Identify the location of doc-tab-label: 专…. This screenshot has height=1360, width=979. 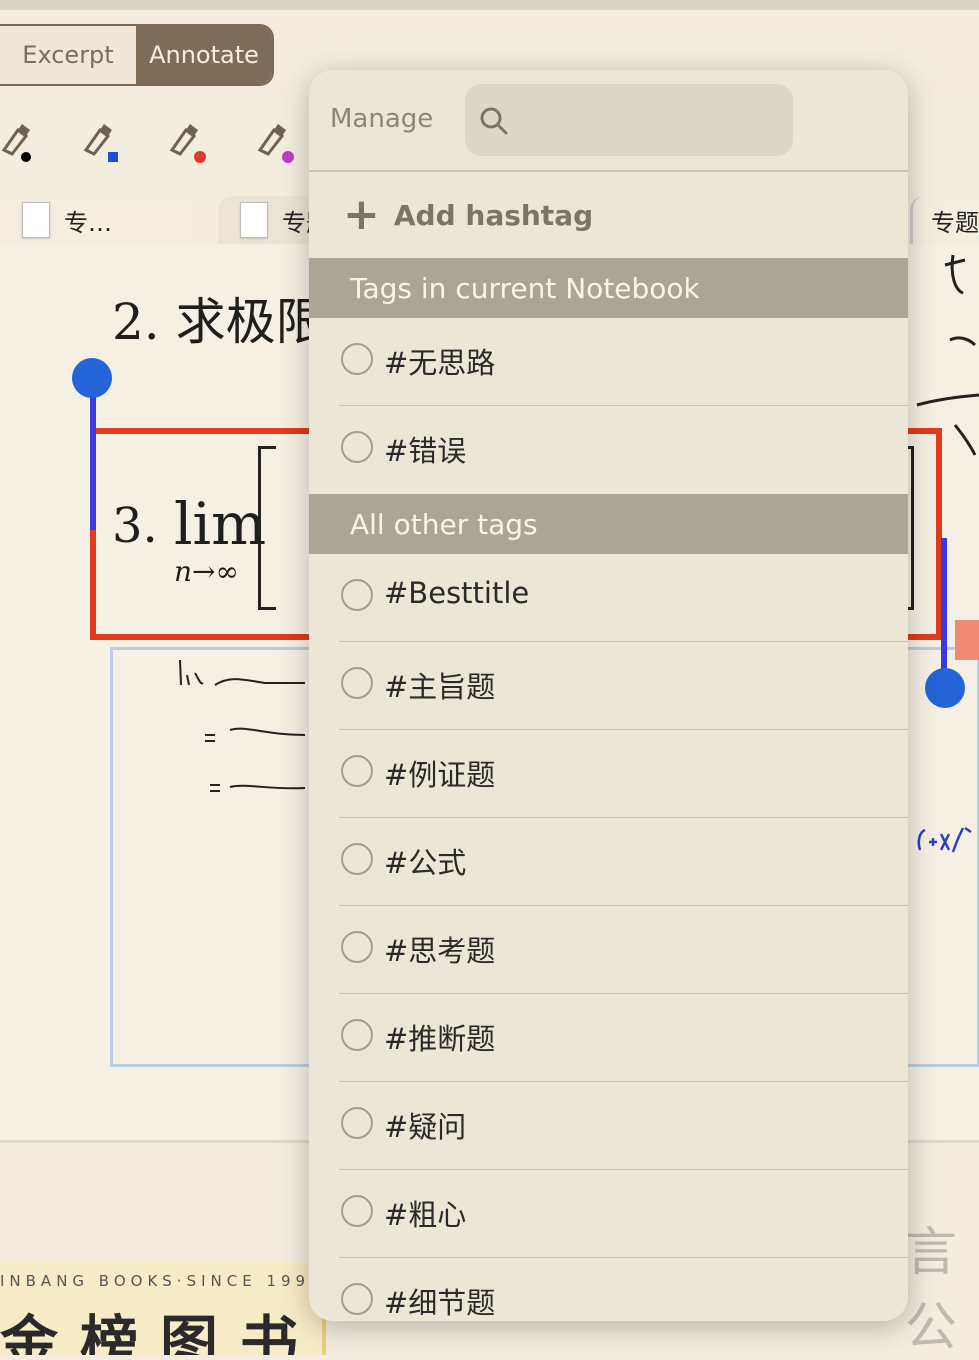
(88, 222).